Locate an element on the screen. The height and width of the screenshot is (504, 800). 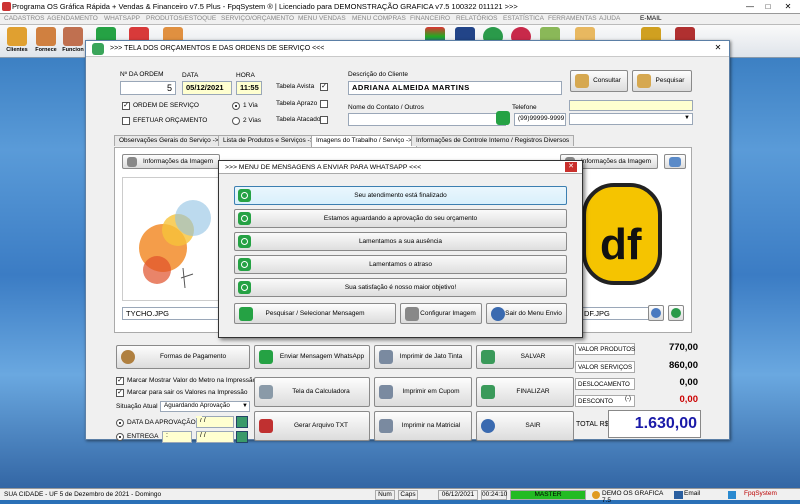
menu-cadastros: CADASTROS is located at coordinates (24, 18).